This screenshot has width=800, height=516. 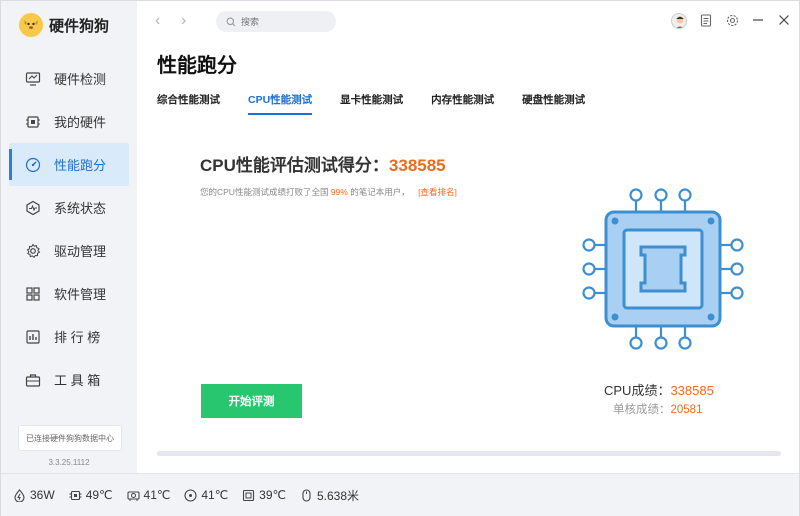 I want to click on status-mouse-distance: 5.638米, so click(x=329, y=495).